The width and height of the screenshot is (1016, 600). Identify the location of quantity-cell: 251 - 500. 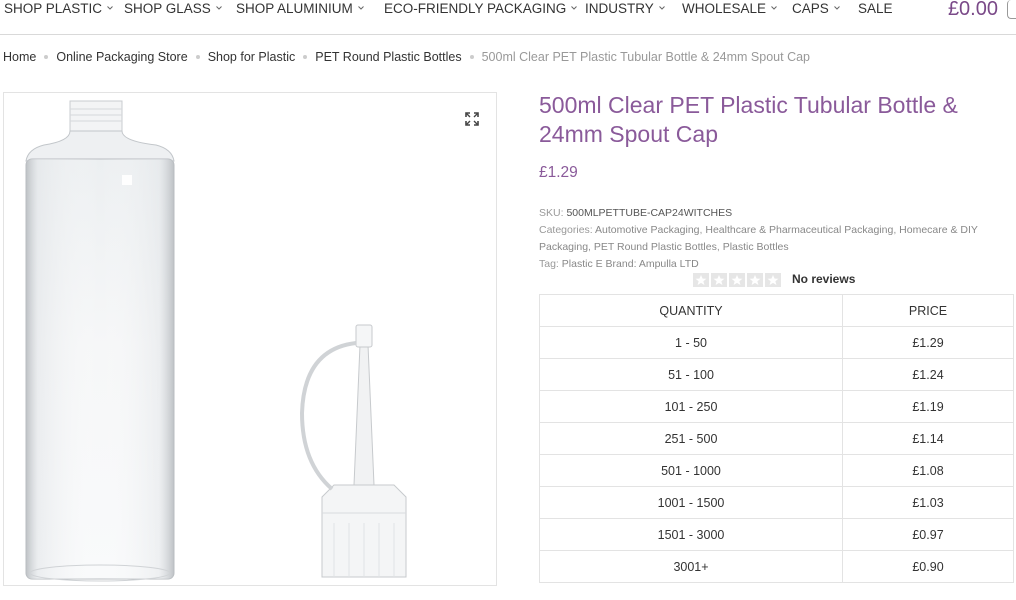
(691, 438).